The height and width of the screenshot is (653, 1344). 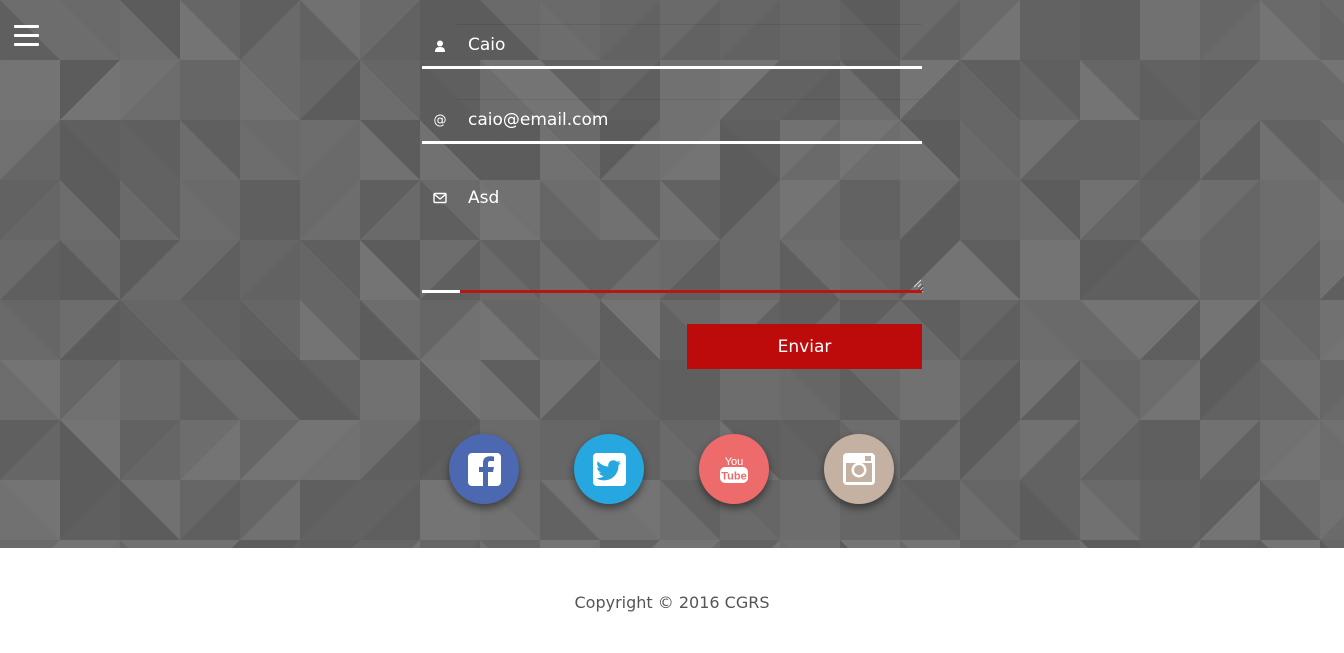 I want to click on facebook-link, so click(x=484, y=469).